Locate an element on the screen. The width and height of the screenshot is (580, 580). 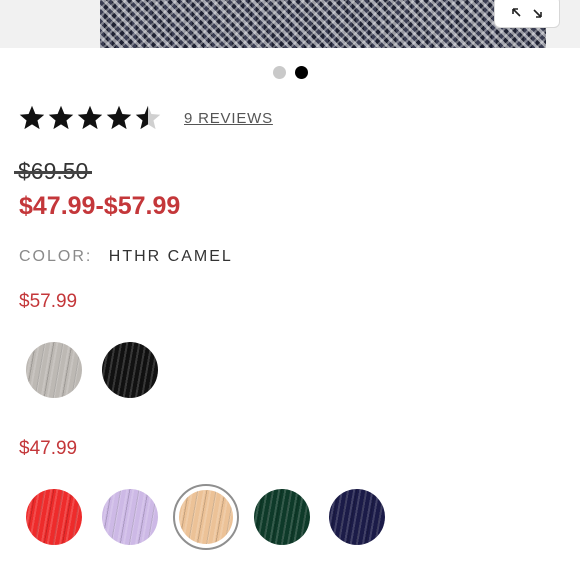
star-rating is located at coordinates (90, 118).